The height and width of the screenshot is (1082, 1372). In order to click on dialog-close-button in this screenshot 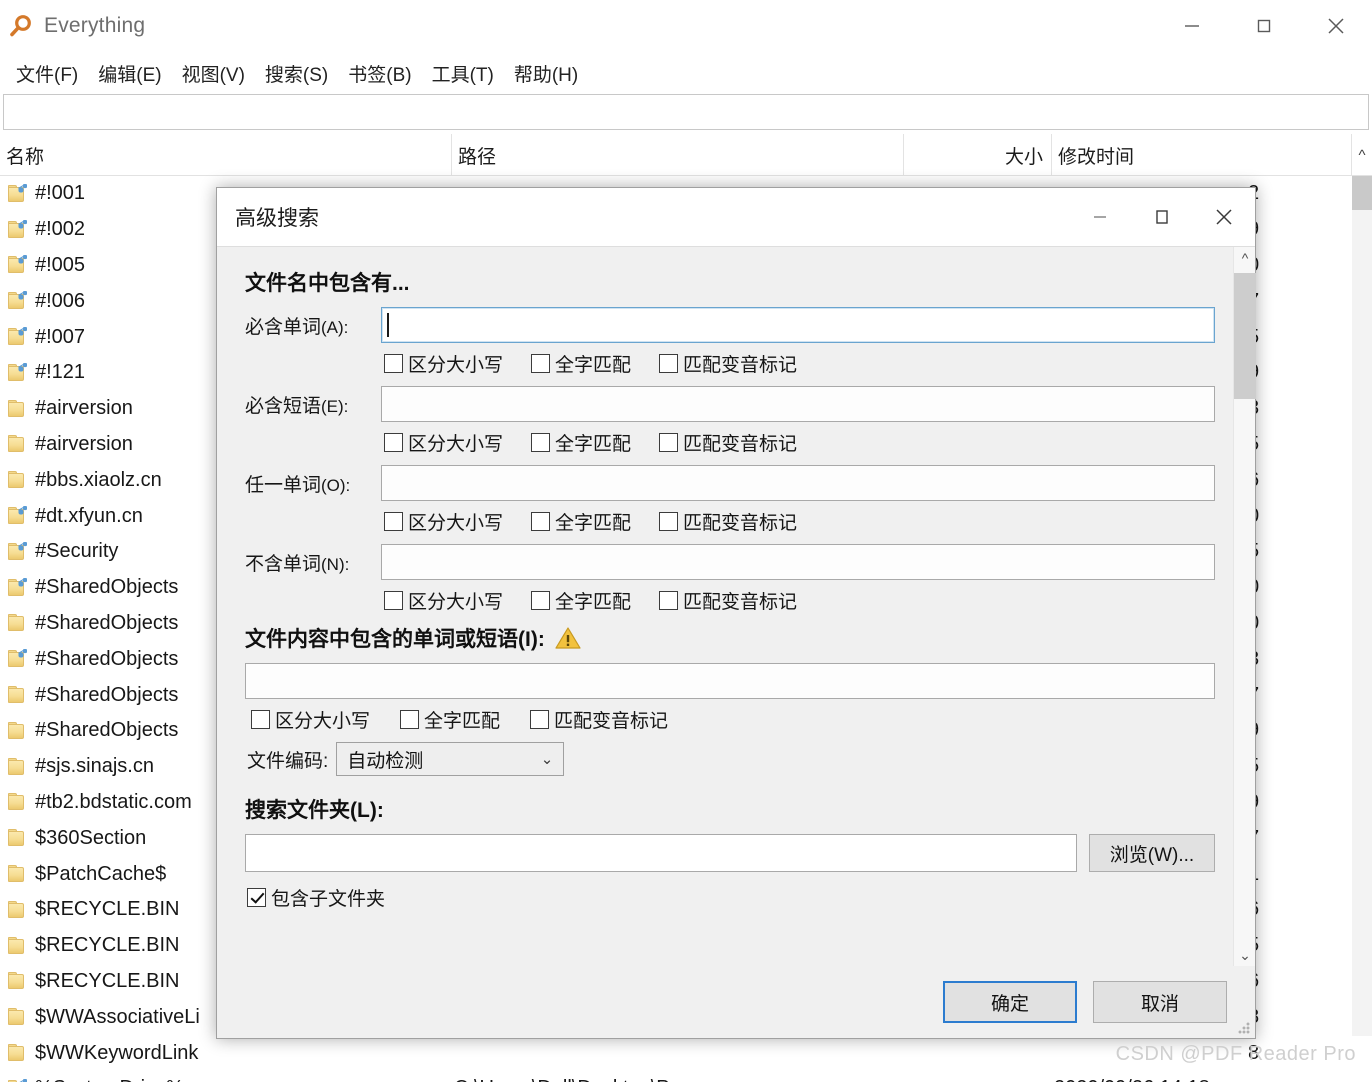, I will do `click(1224, 217)`.